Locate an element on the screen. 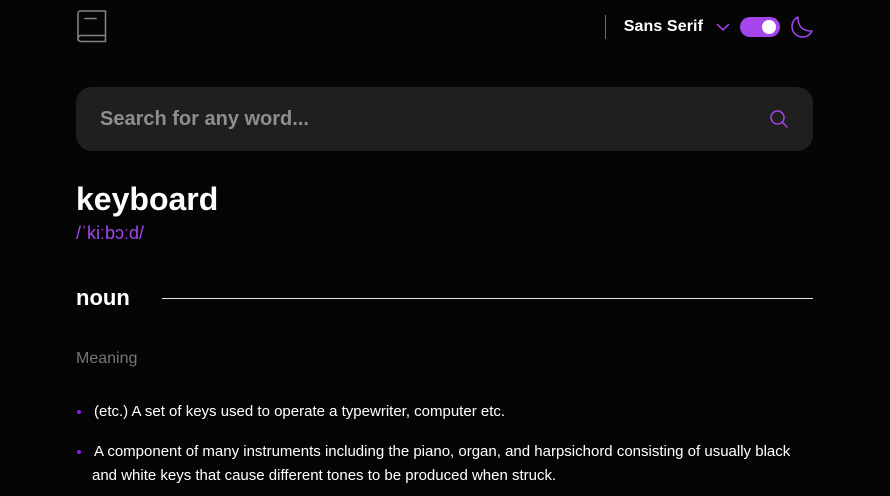 Image resolution: width=890 pixels, height=496 pixels. search-input is located at coordinates (434, 119).